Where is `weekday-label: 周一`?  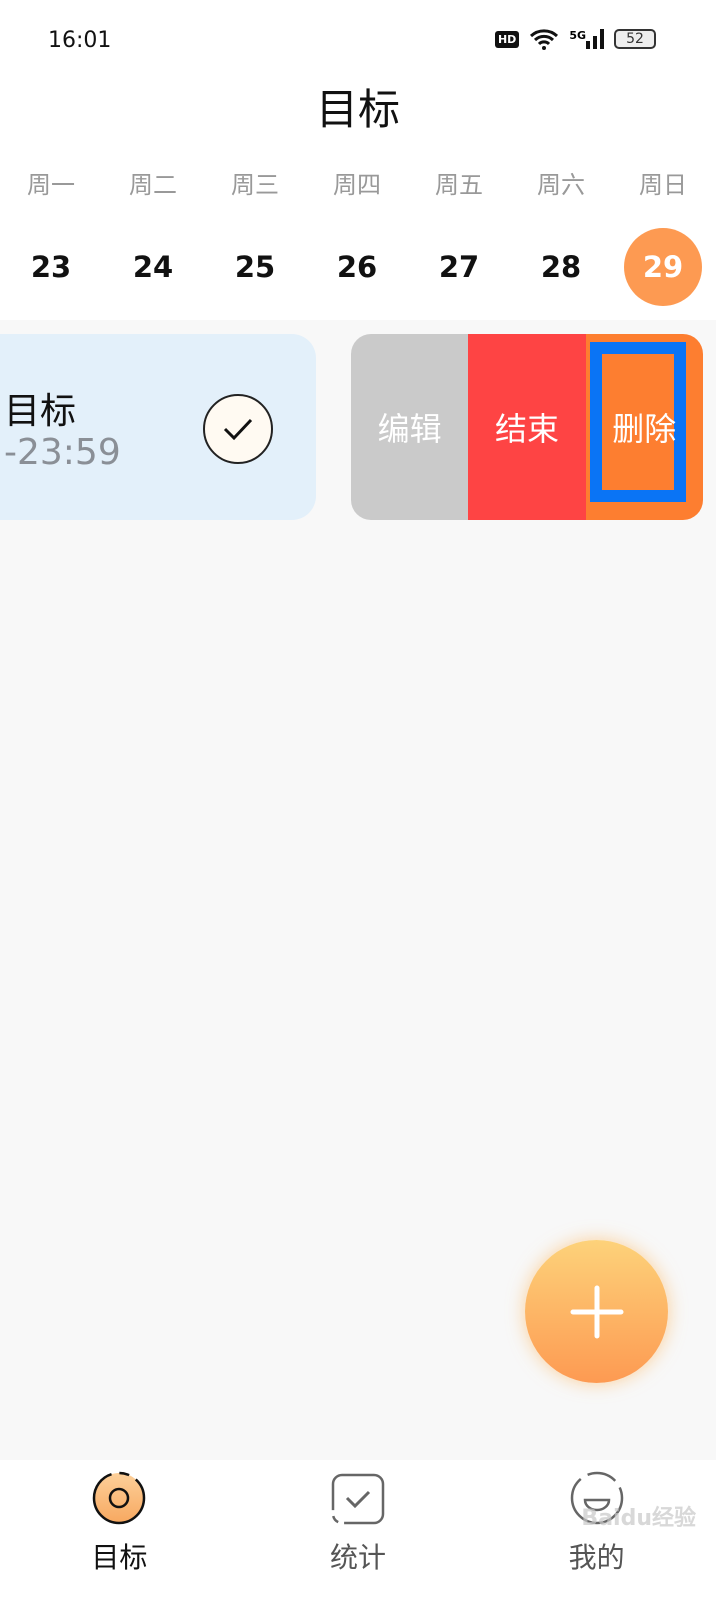 weekday-label: 周一 is located at coordinates (51, 185).